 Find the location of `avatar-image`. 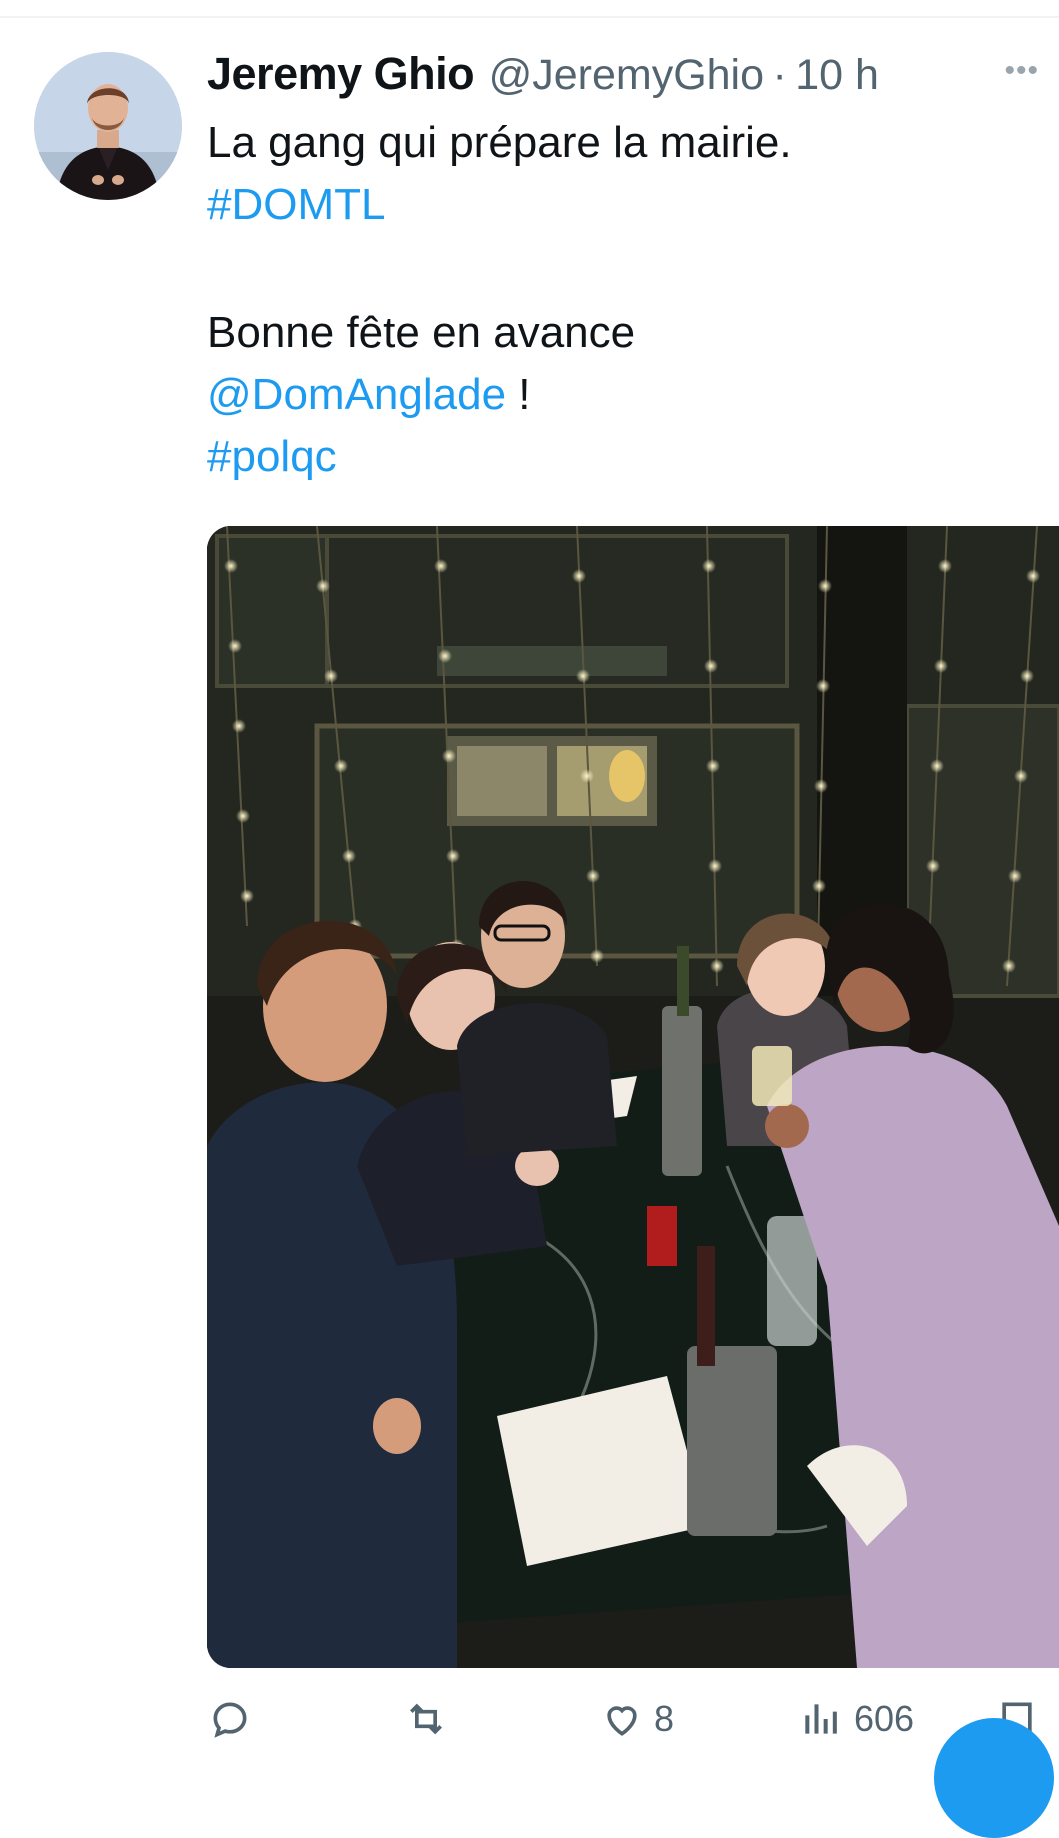

avatar-image is located at coordinates (108, 126).